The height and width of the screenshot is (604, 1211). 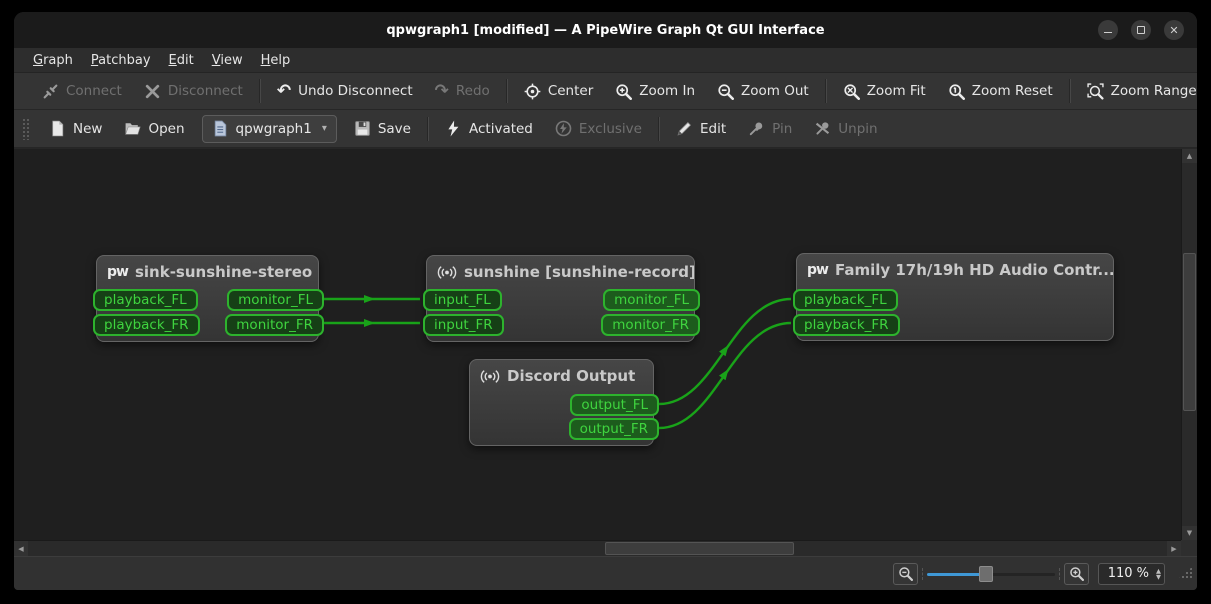 What do you see at coordinates (614, 405) in the screenshot?
I see `port-output-fl: output_FL` at bounding box center [614, 405].